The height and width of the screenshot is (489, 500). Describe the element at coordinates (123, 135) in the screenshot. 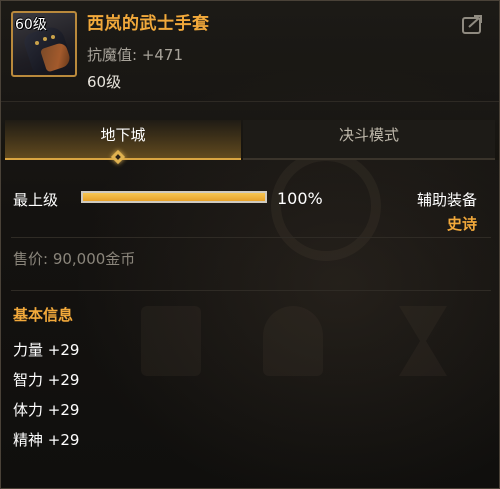

I see `tab-dungeon-label: 地下城` at that location.